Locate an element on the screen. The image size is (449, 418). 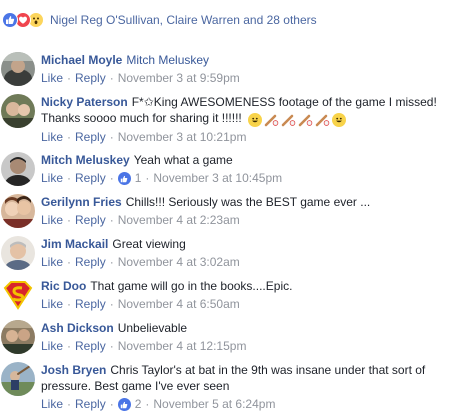
comment-text: Great viewing is located at coordinates (149, 244).